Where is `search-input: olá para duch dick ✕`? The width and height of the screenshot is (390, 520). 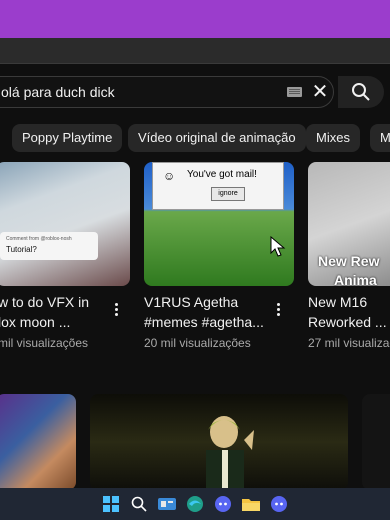 search-input: olá para duch dick ✕ is located at coordinates (167, 92).